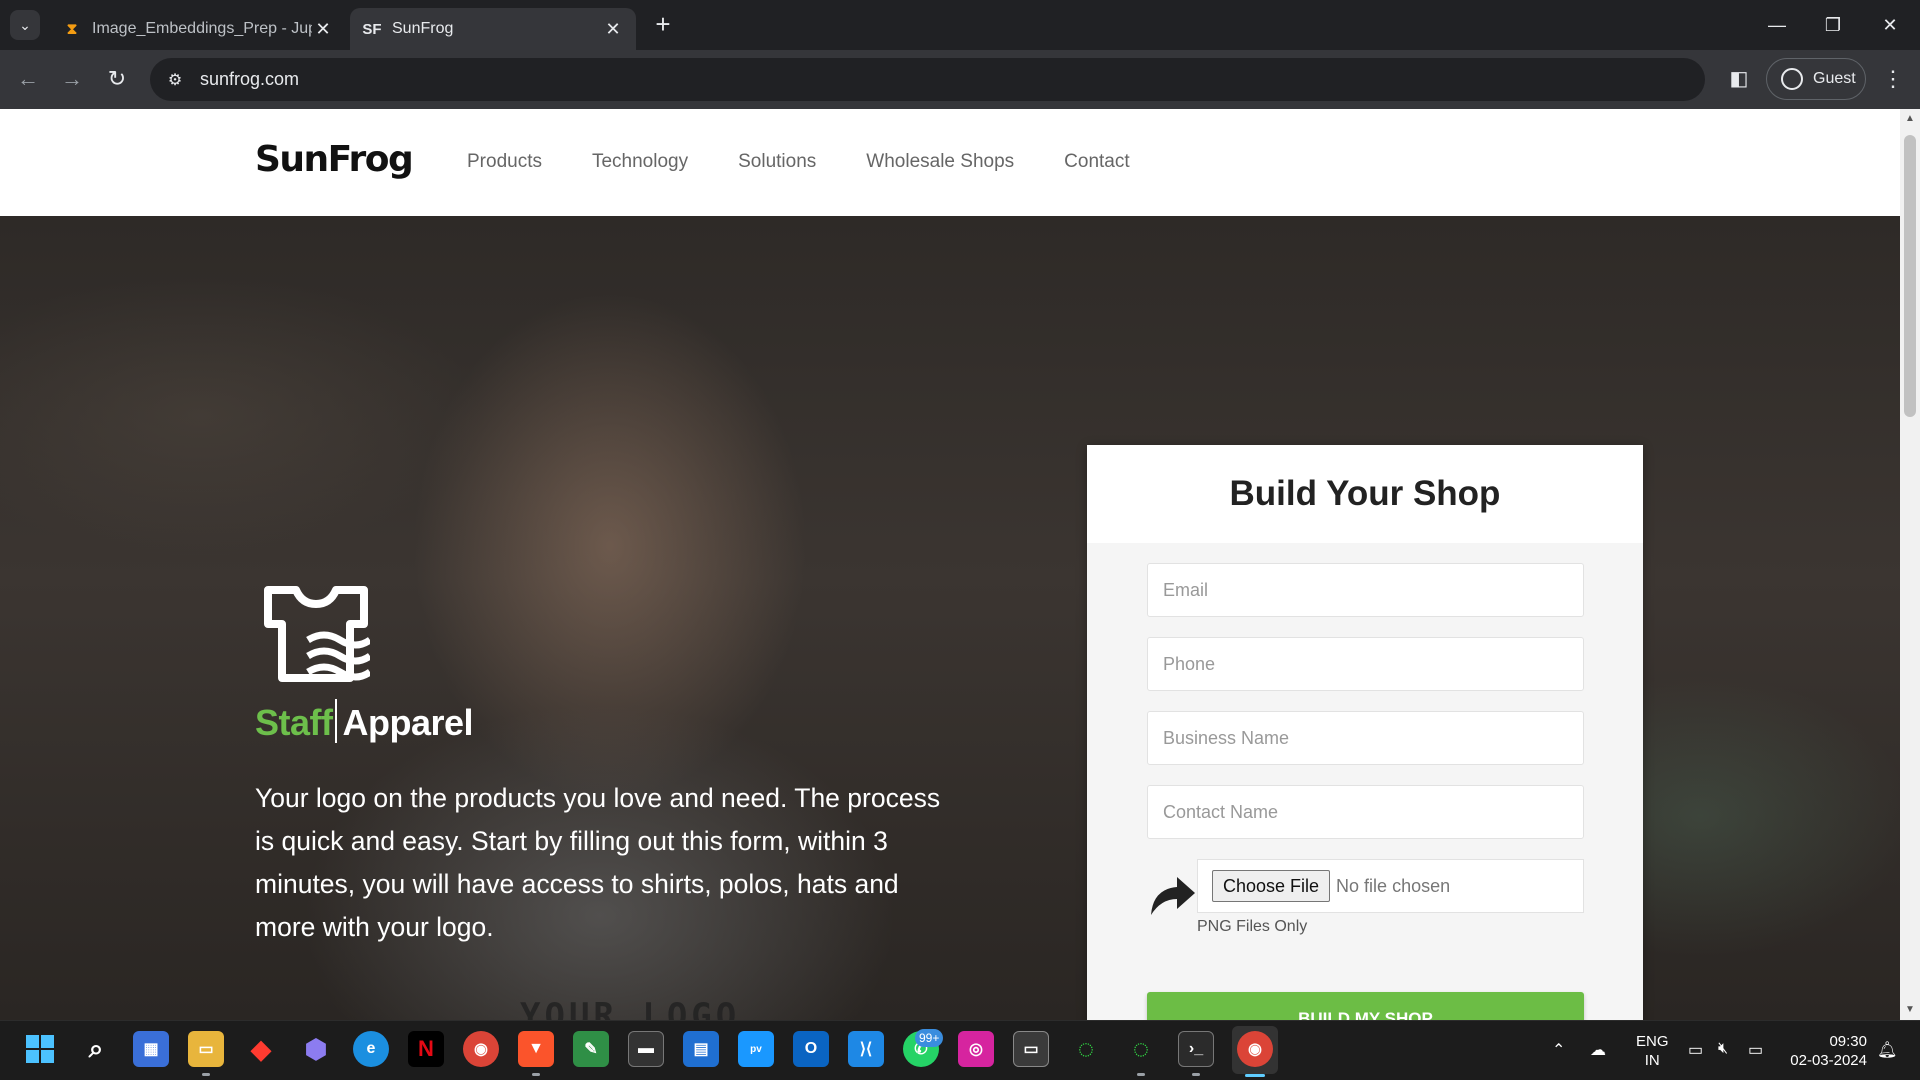 The width and height of the screenshot is (1920, 1080). What do you see at coordinates (202, 28) in the screenshot?
I see `tab-title: Image_Embeddings_Prep - Jupyter` at bounding box center [202, 28].